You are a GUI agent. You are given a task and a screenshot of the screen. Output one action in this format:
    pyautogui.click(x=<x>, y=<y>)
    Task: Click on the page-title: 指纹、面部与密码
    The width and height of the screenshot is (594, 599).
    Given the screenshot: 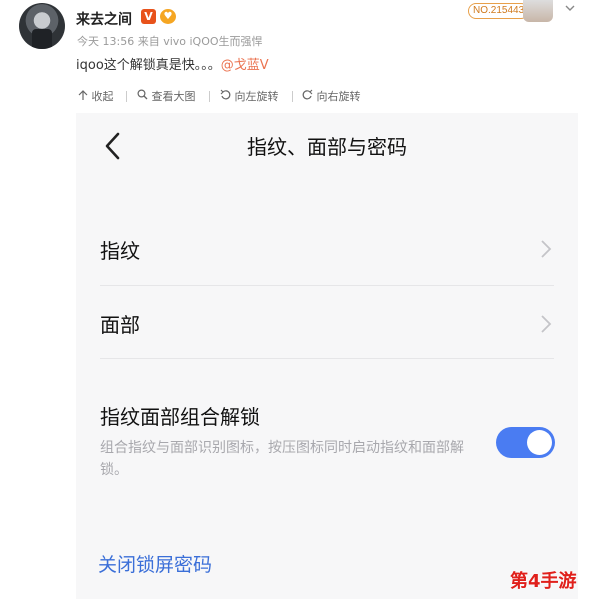 What is the action you would take?
    pyautogui.click(x=327, y=147)
    